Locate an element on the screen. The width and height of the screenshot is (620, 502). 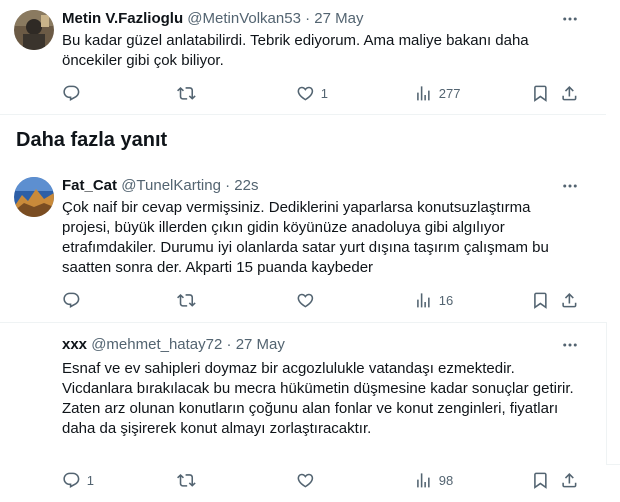
like-button: 1 is located at coordinates (312, 93).